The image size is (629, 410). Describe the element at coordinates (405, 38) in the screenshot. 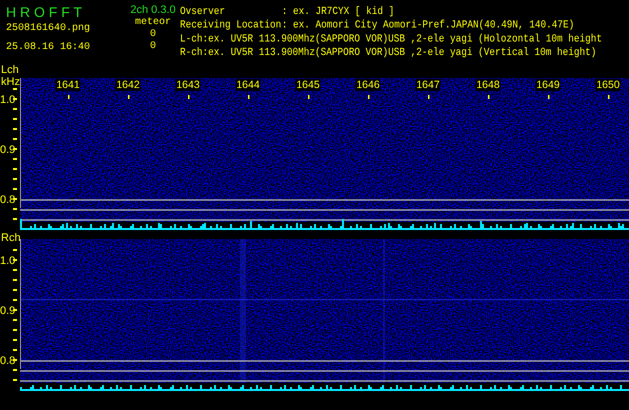

I see `info-value: ex. UV5R 113.900Mhz(SAPPORO VOR)USB ,2-ele yagi (Holozontal 10m height` at that location.